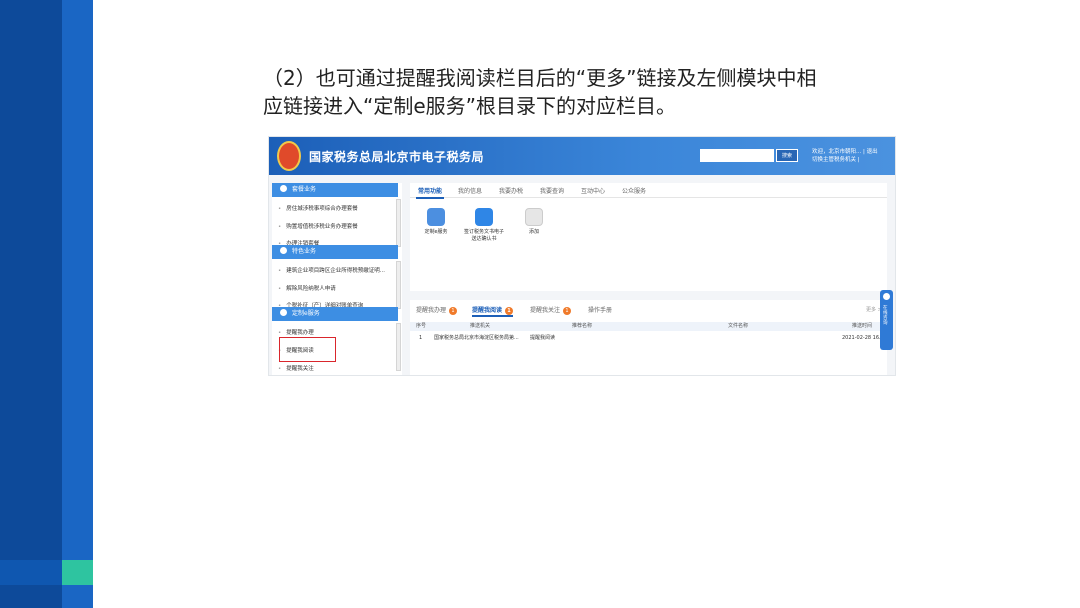 The image size is (1080, 608). I want to click on cell-index: 1, so click(421, 338).